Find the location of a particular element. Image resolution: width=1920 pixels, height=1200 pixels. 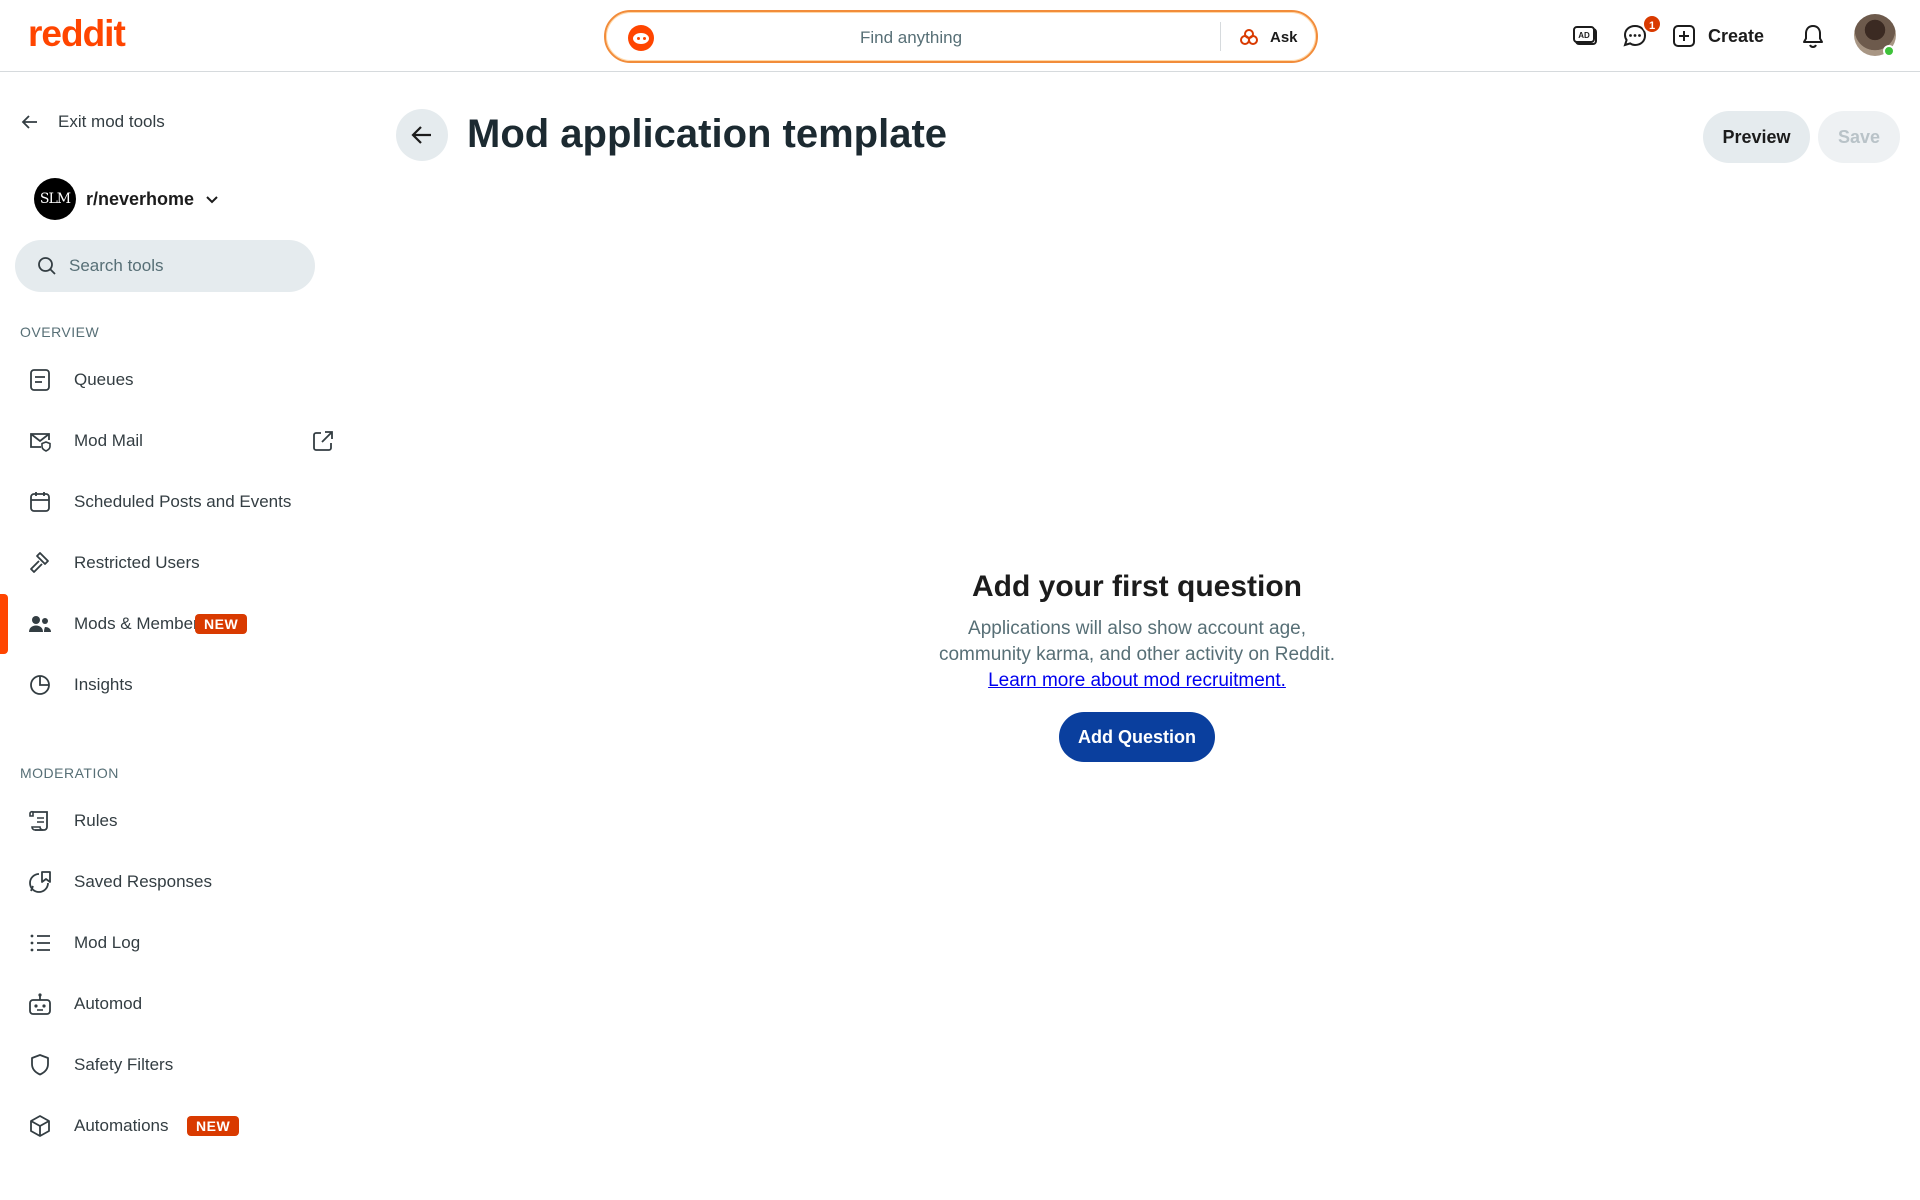

sidebar-item-label: Mod Log is located at coordinates (107, 942).